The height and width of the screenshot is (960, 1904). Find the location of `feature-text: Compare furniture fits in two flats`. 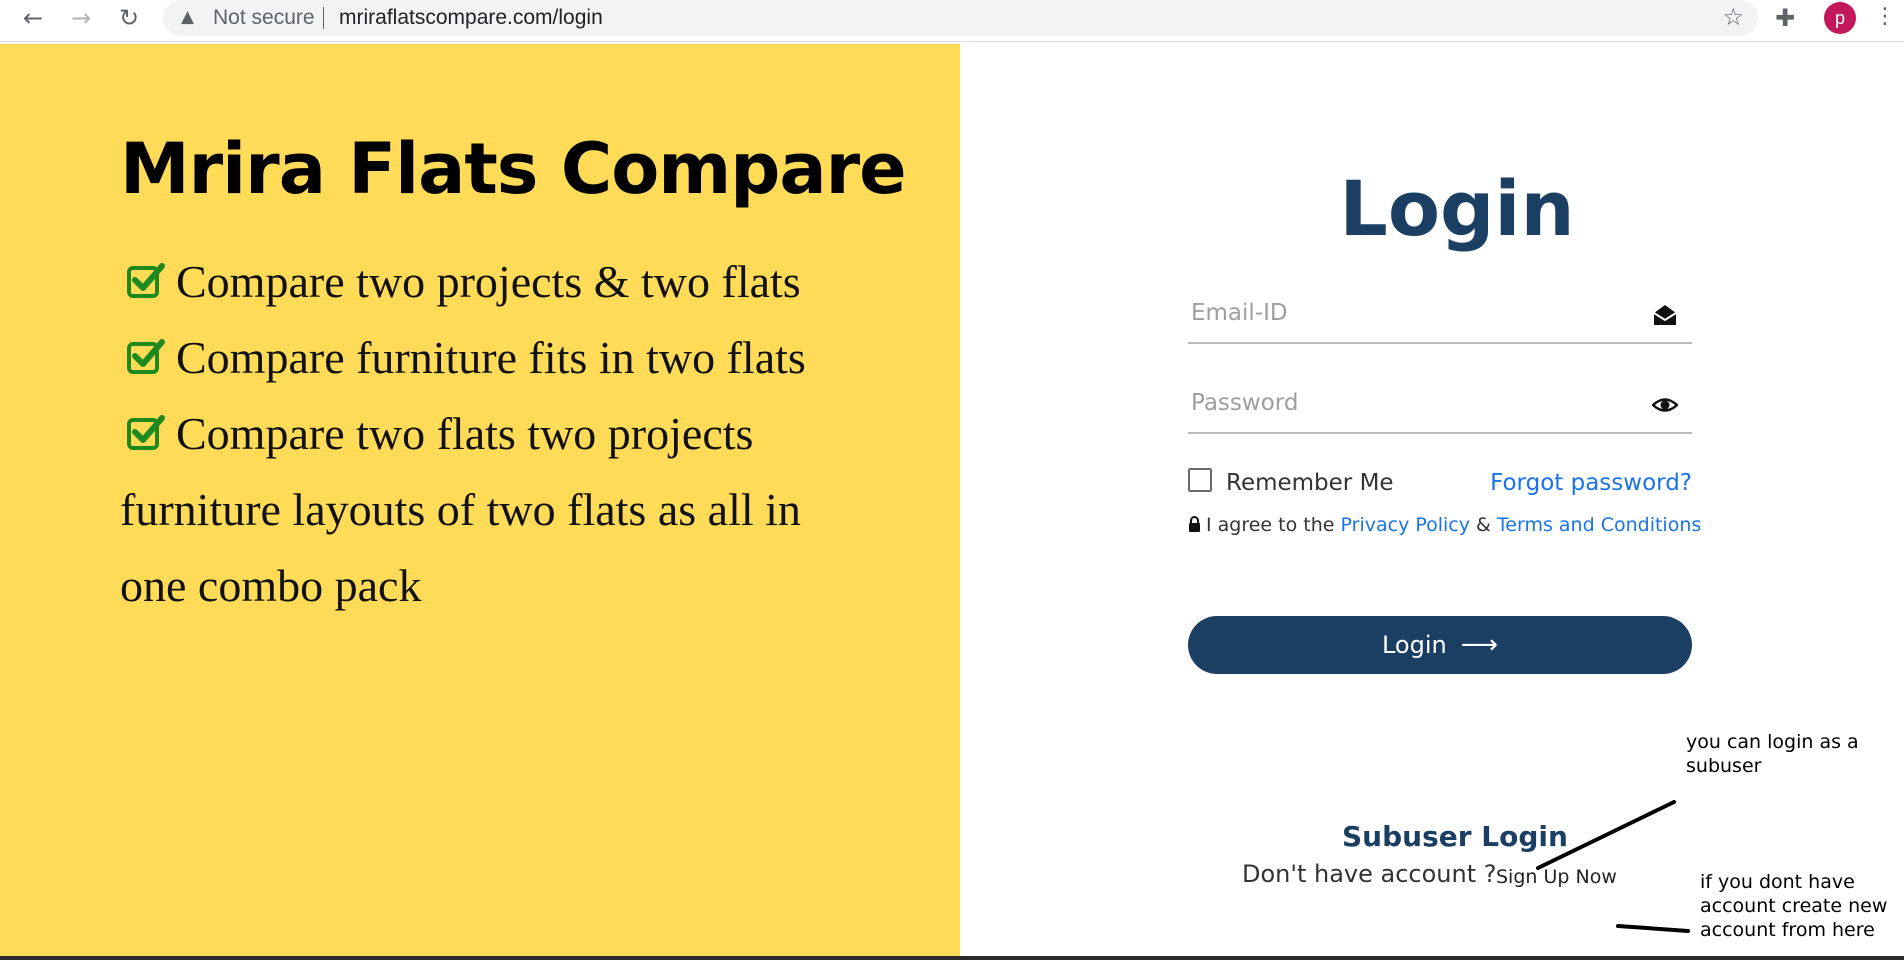

feature-text: Compare furniture fits in two flats is located at coordinates (491, 357).